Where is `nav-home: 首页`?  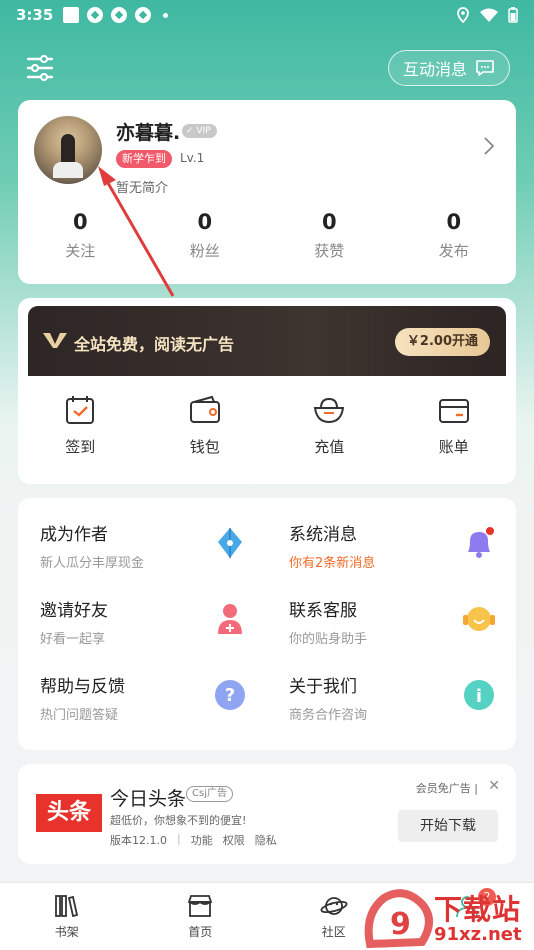
nav-home: 首页 is located at coordinates (201, 916).